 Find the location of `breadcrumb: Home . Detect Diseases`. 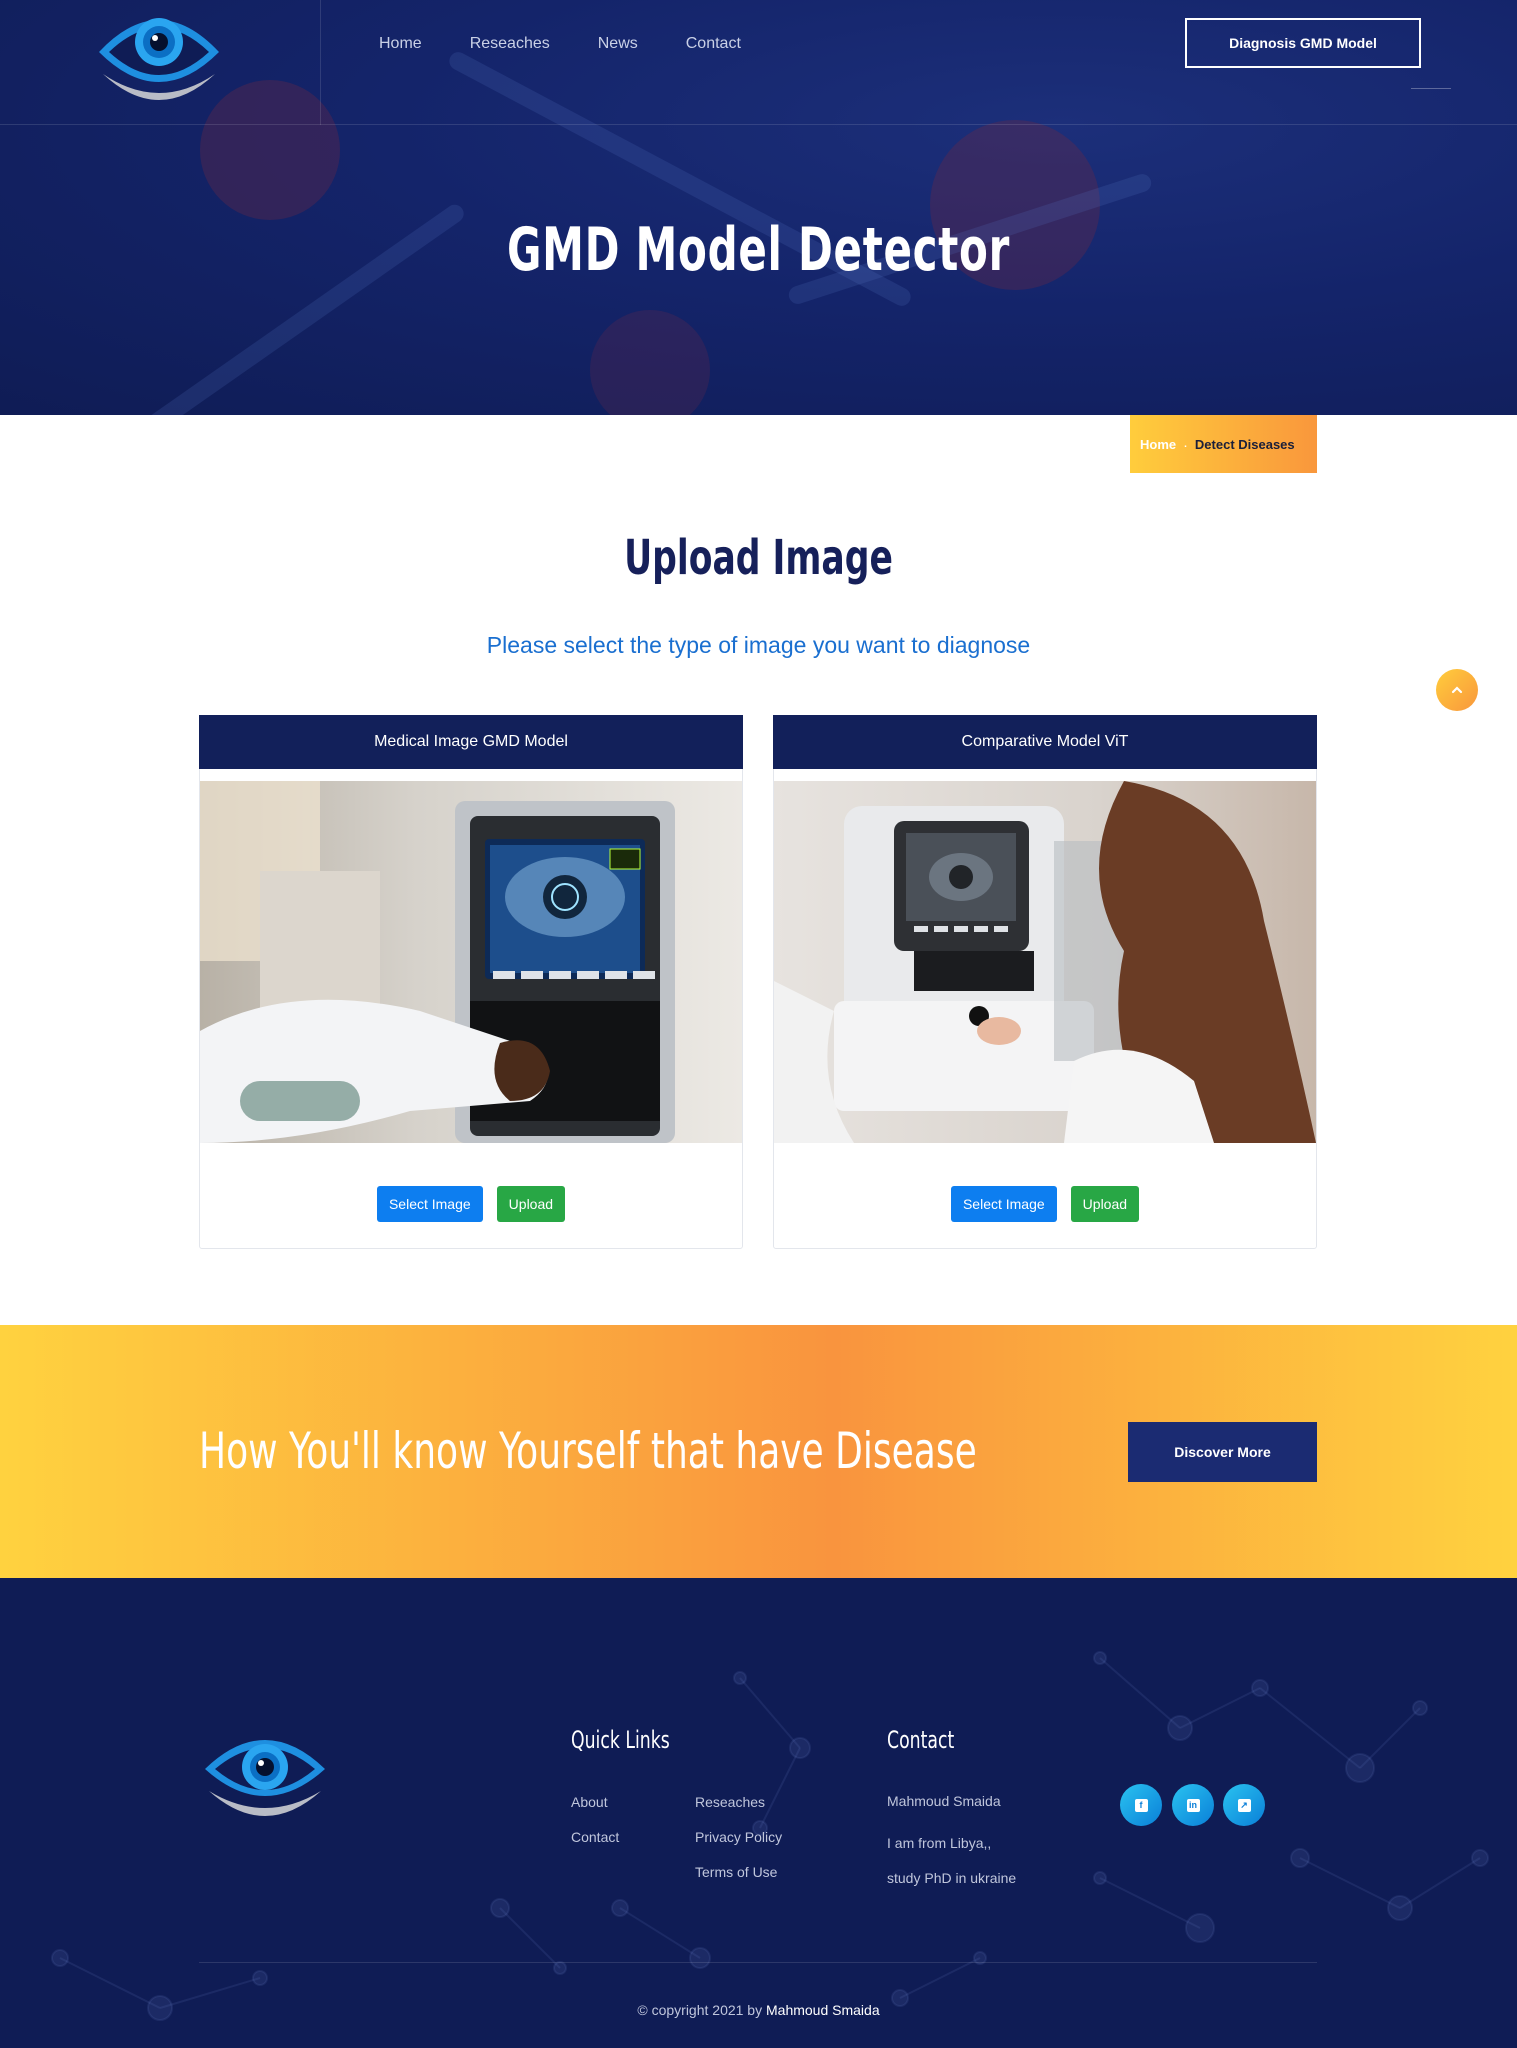

breadcrumb: Home . Detect Diseases is located at coordinates (1223, 444).